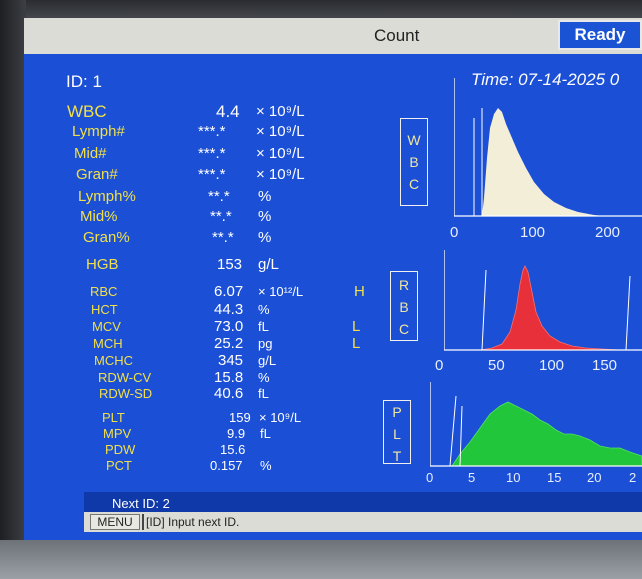  What do you see at coordinates (594, 477) in the screenshot?
I see `plt-tick-20: 20` at bounding box center [594, 477].